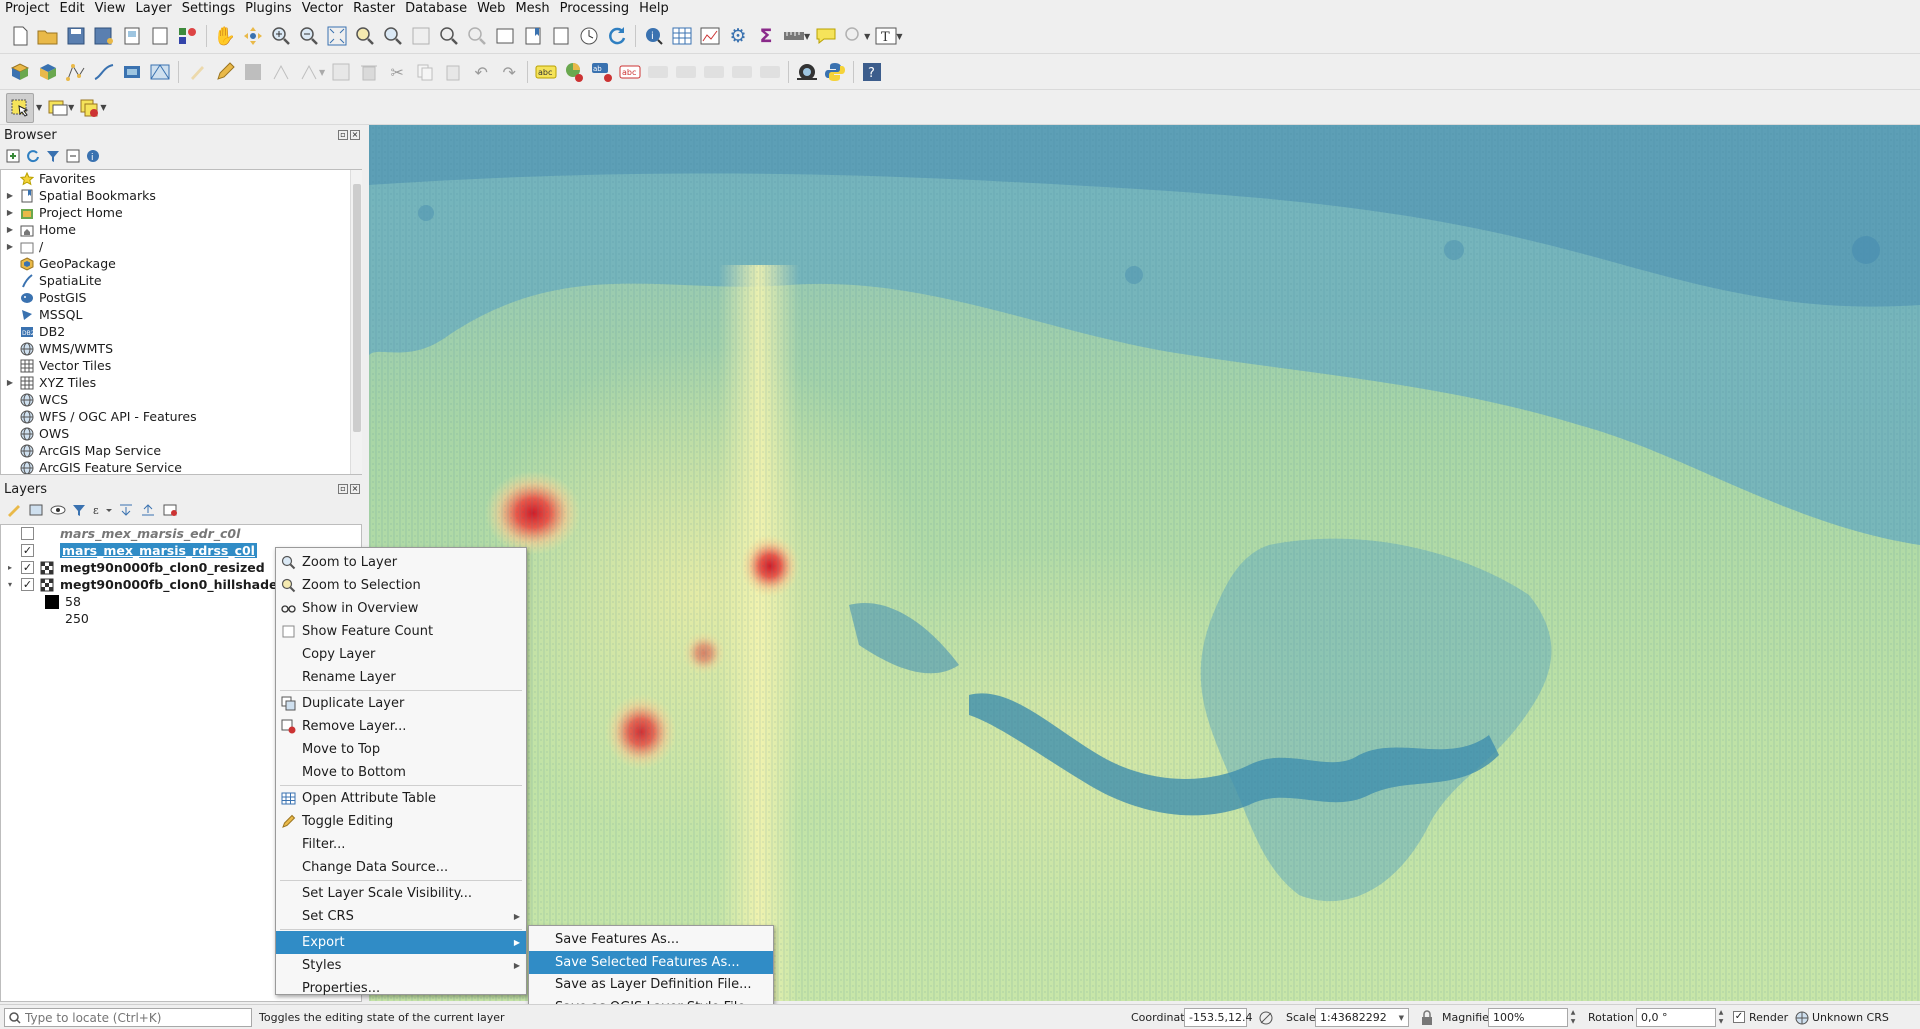 This screenshot has width=1920, height=1029. Describe the element at coordinates (899, 36) in the screenshot. I see `annotation-dropdown-icon: ▼` at that location.